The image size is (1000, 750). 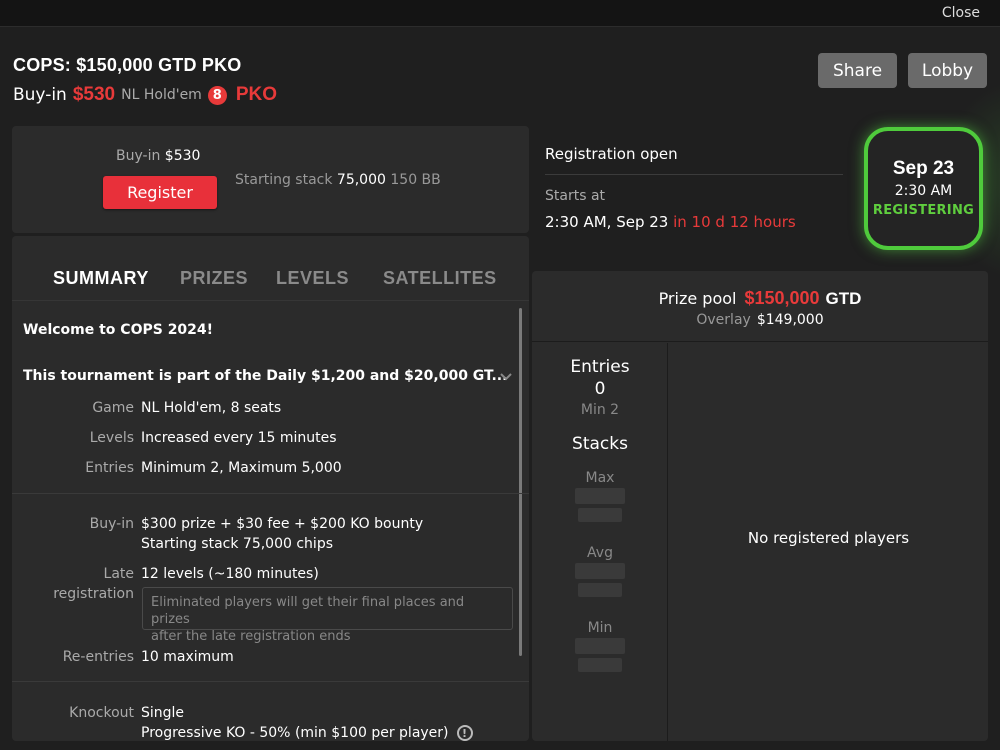 I want to click on knockout-label: Knockout, so click(x=101, y=713).